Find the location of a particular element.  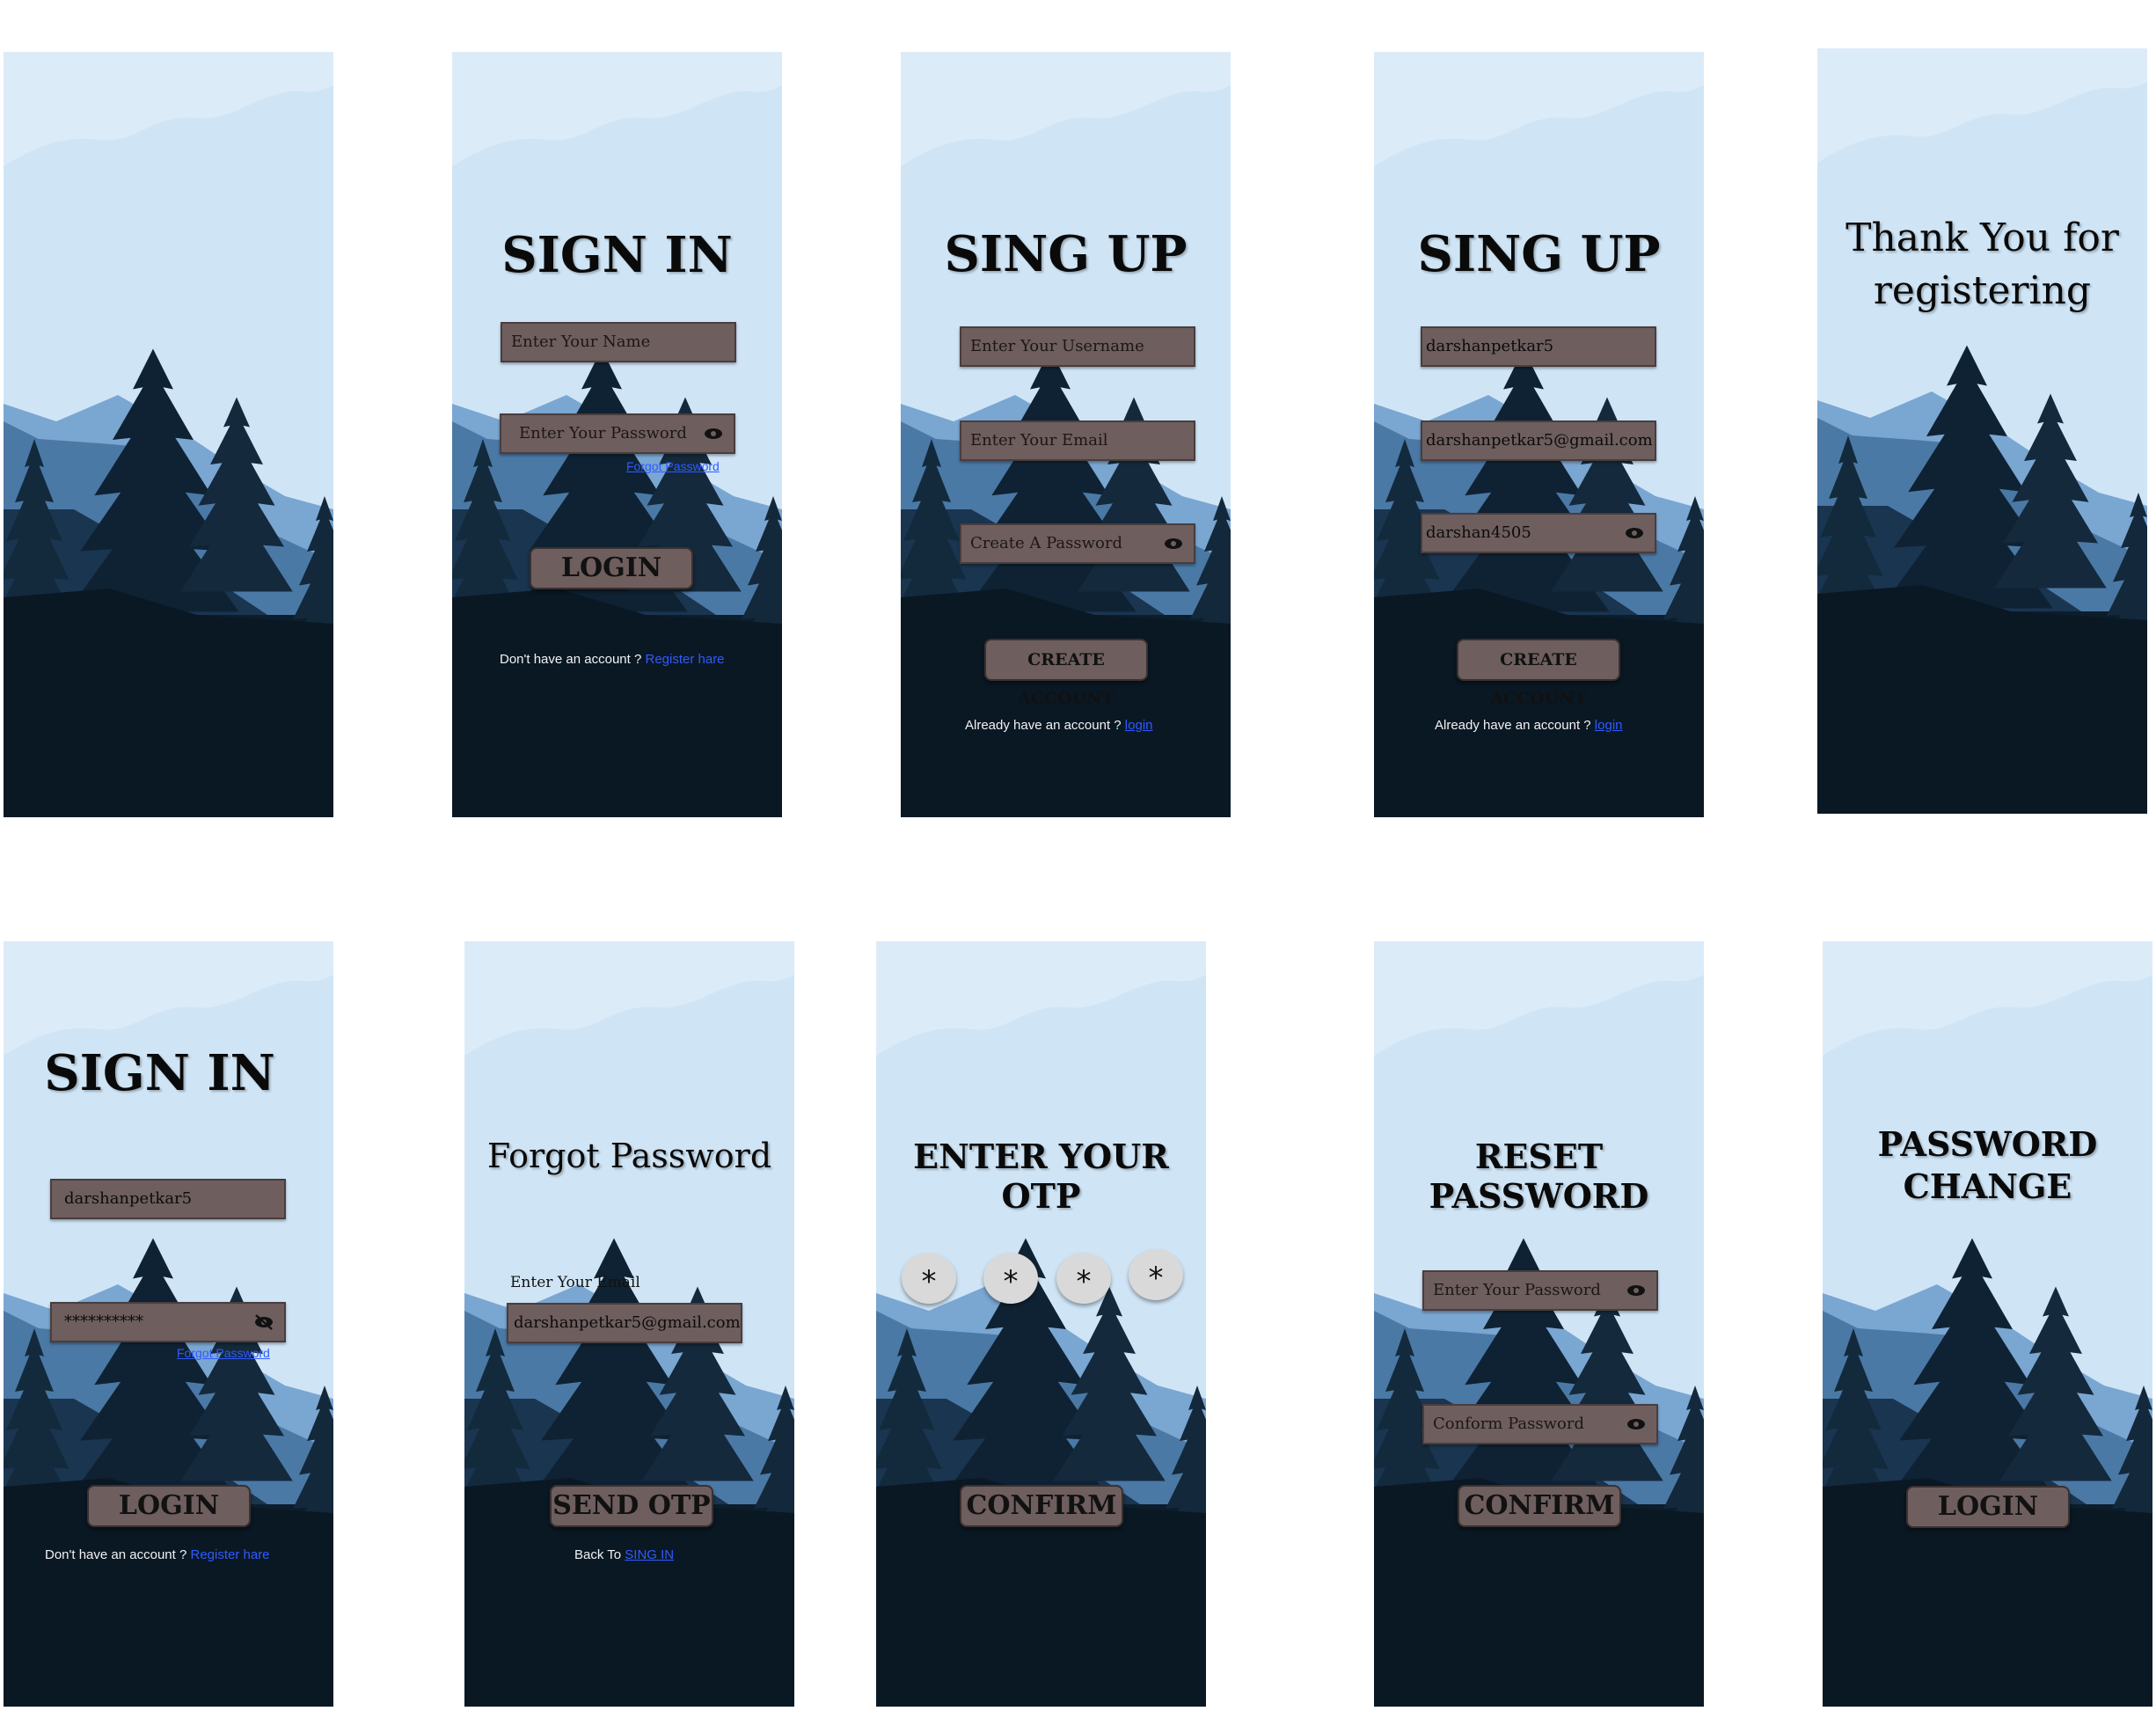

sign-in-link: SING IN is located at coordinates (649, 1554).